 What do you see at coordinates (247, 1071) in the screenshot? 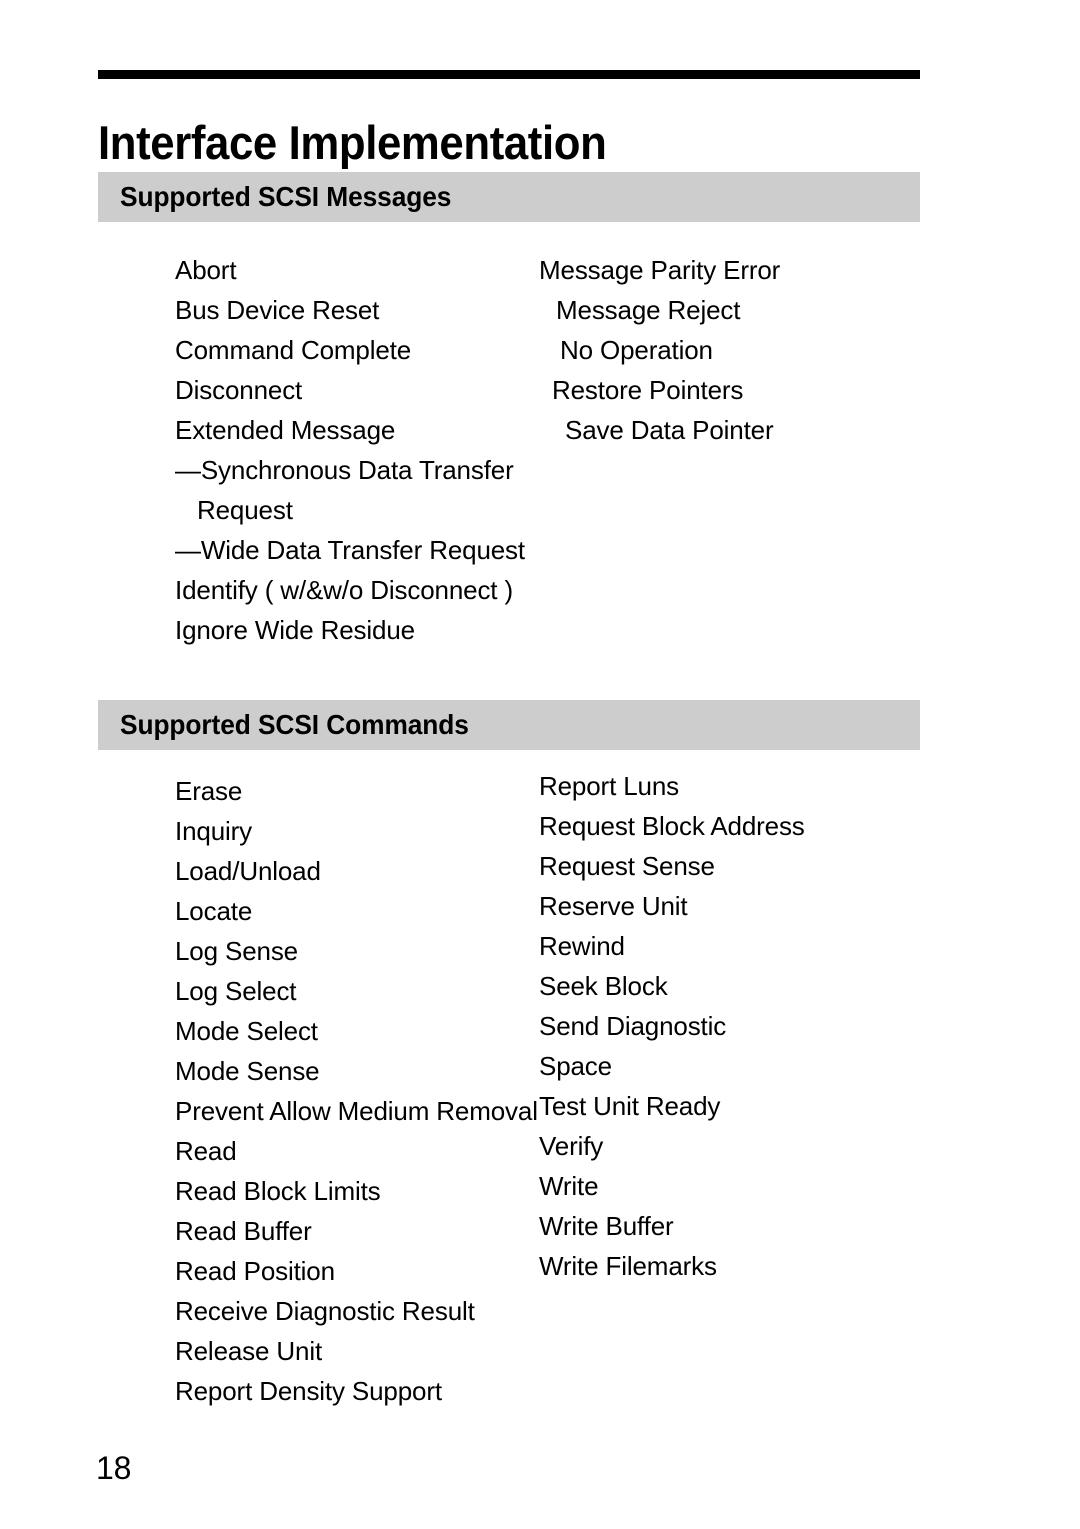
I see `list-item: Mode Sense` at bounding box center [247, 1071].